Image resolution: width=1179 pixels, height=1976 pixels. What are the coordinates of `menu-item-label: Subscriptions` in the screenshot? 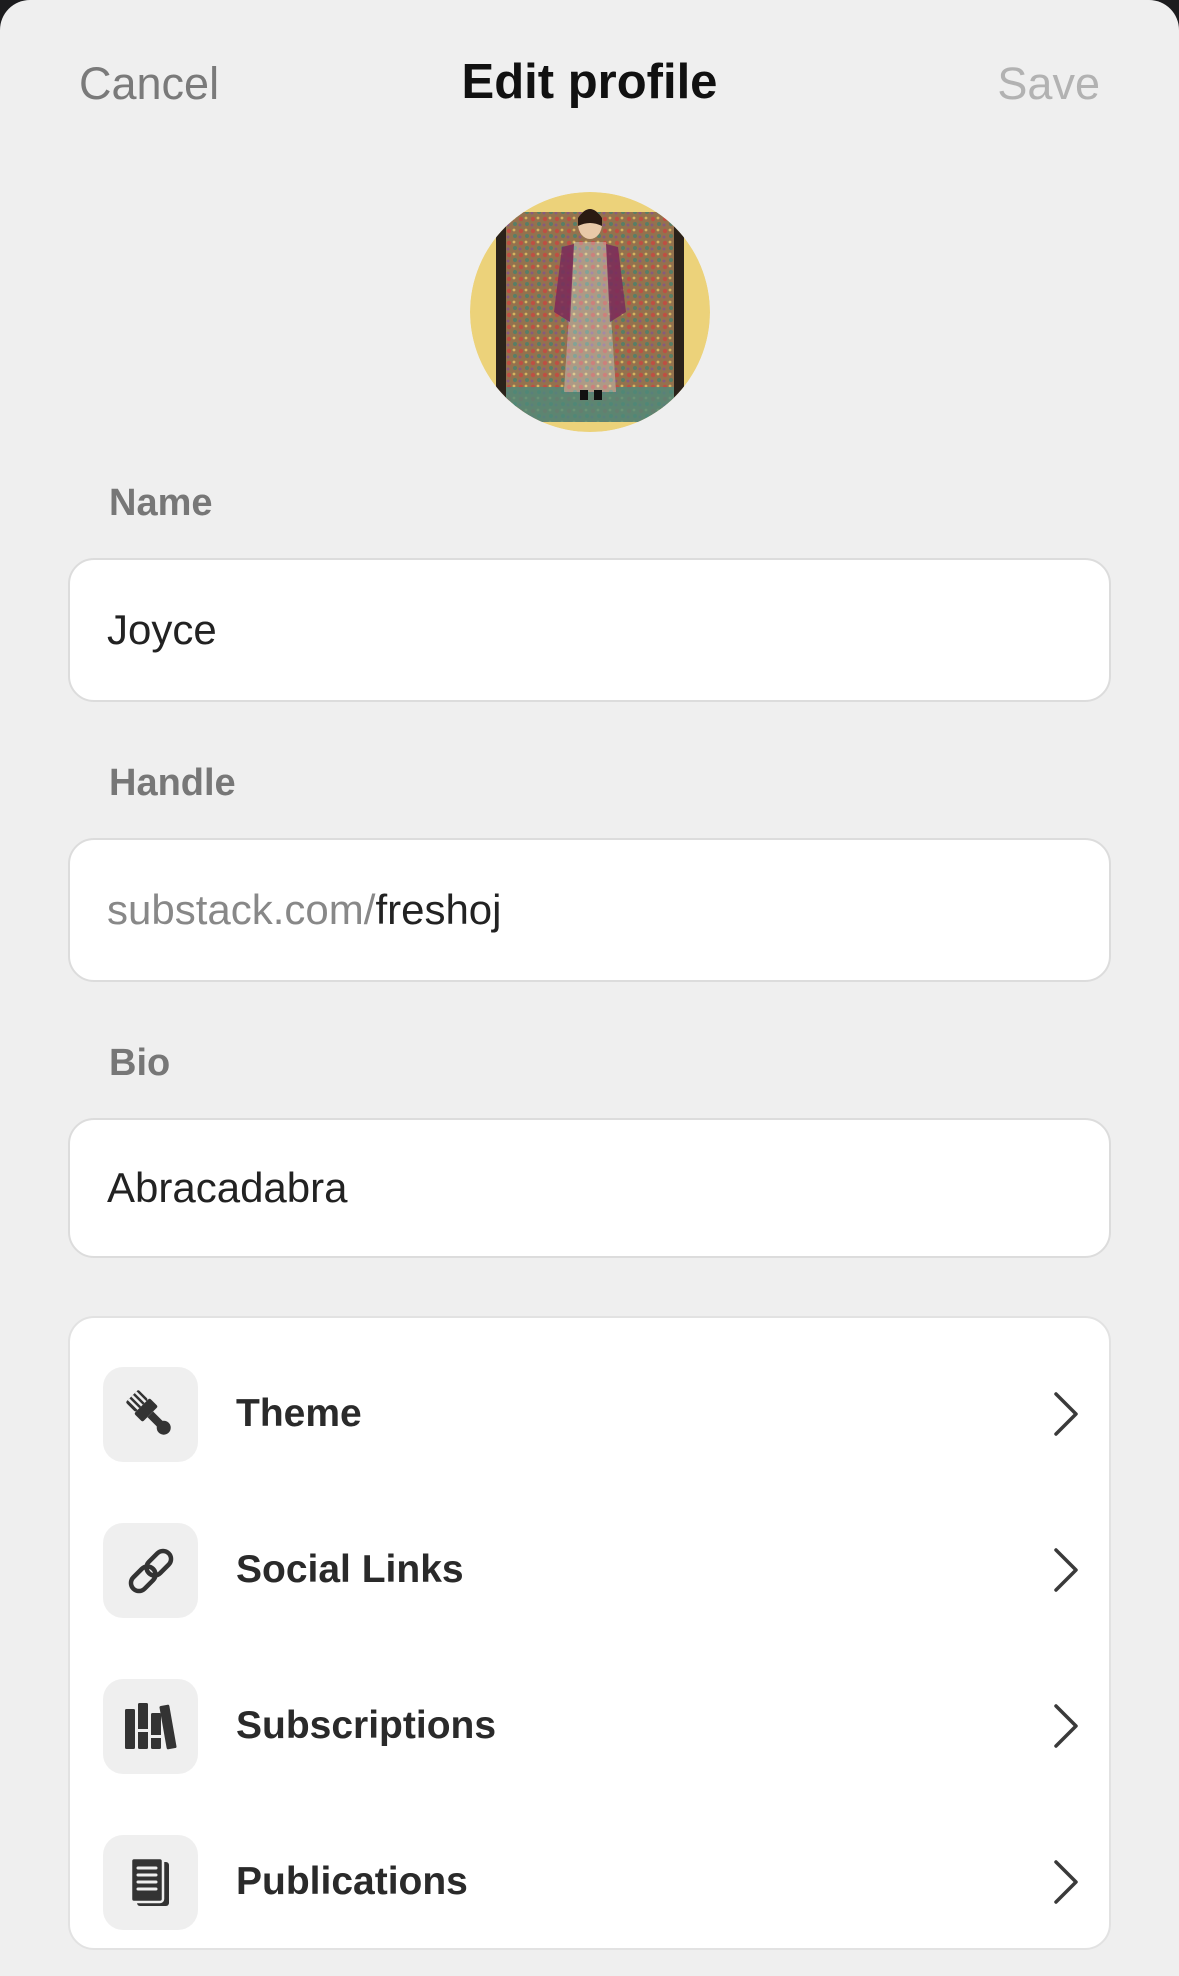 It's located at (366, 1725).